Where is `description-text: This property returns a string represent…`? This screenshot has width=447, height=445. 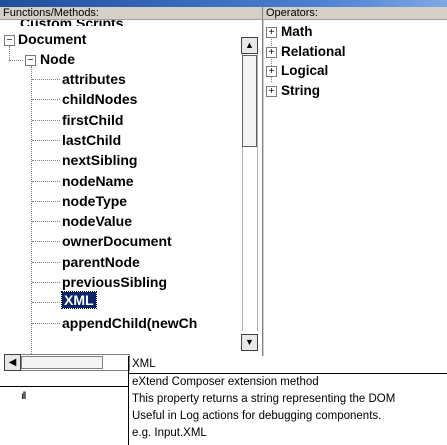 description-text: This property returns a string represent… is located at coordinates (264, 399).